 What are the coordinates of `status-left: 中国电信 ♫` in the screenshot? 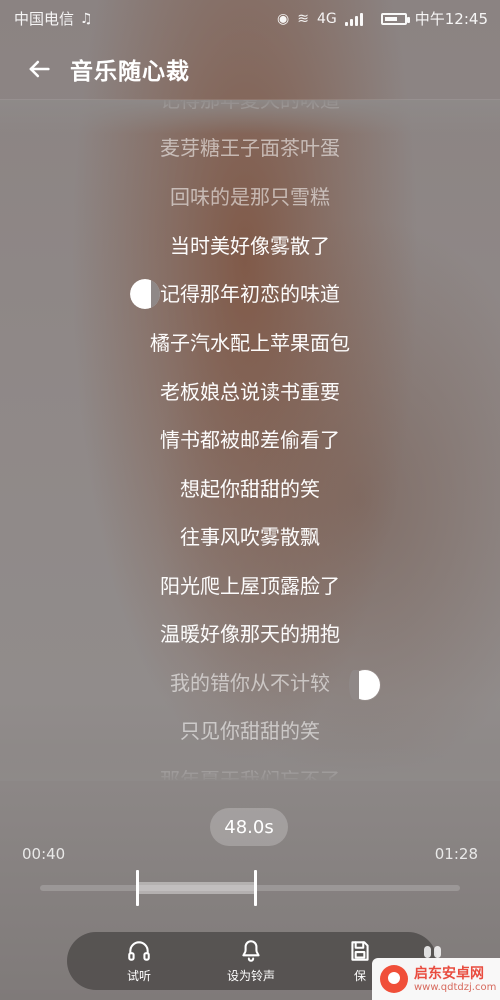 It's located at (53, 18).